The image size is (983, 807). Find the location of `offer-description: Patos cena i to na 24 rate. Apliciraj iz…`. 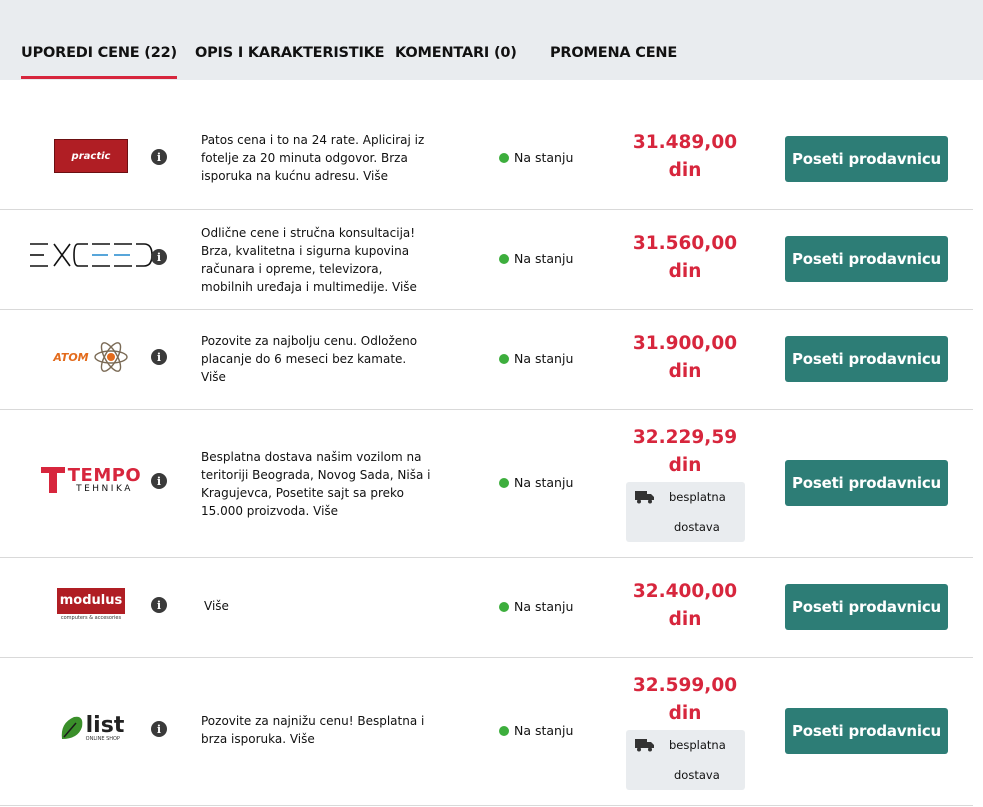

offer-description: Patos cena i to na 24 rate. Apliciraj iz… is located at coordinates (317, 158).